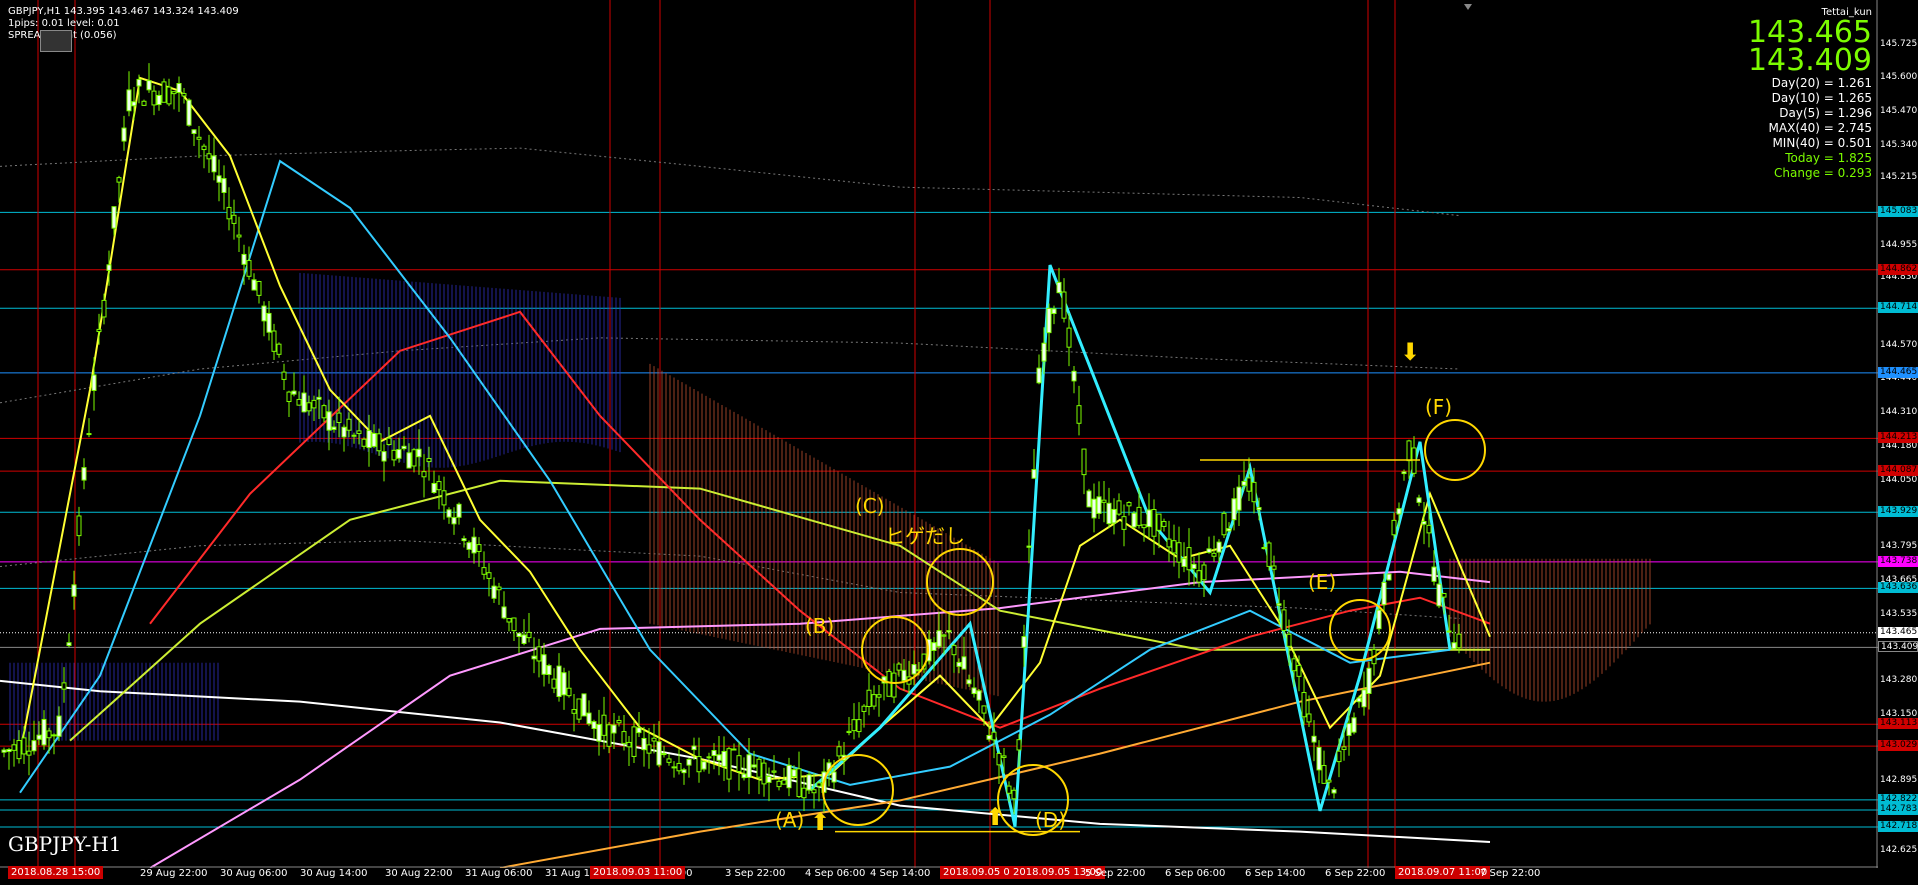 The width and height of the screenshot is (1918, 885). Describe the element at coordinates (820, 822) in the screenshot. I see `up-arrow-icon: ⬆` at that location.